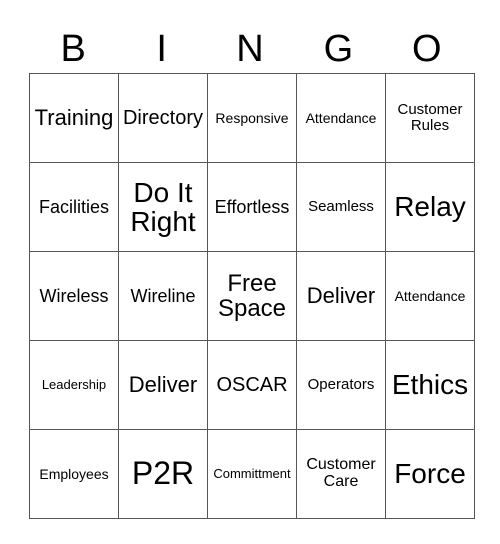 The width and height of the screenshot is (500, 544). I want to click on bingo-cell: Seamless, so click(341, 207).